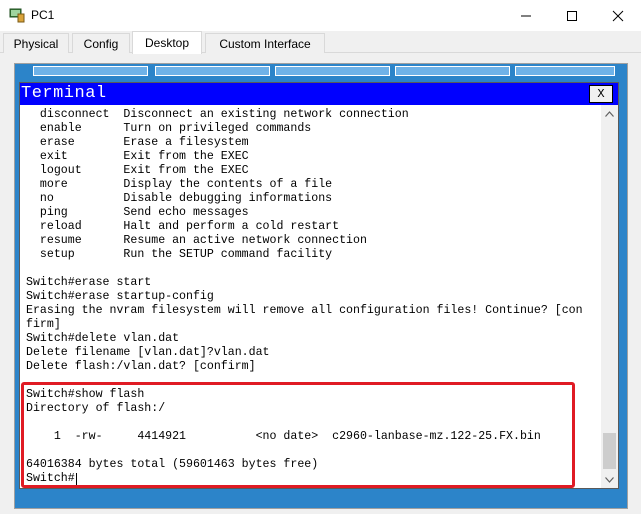  I want to click on minimize-button, so click(526, 15).